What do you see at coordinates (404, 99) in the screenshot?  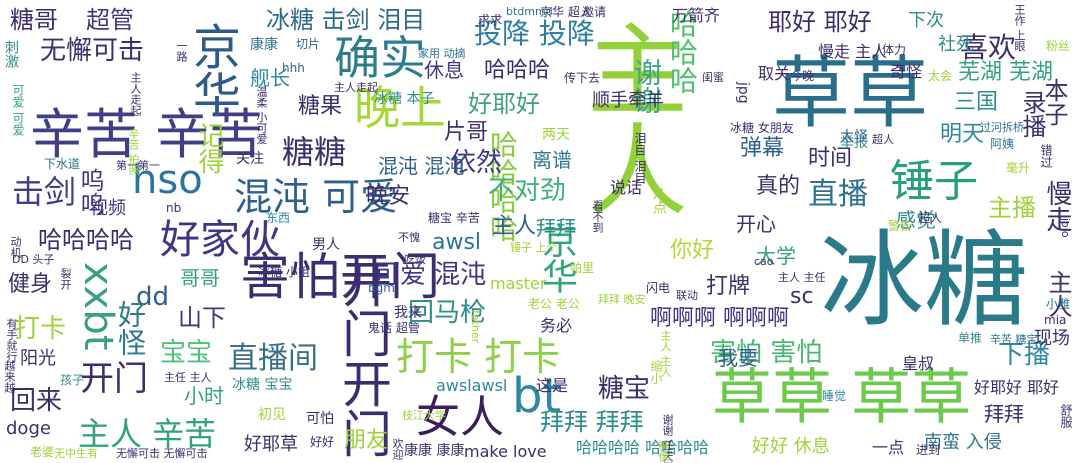 I see `word: 冰糖 本子` at bounding box center [404, 99].